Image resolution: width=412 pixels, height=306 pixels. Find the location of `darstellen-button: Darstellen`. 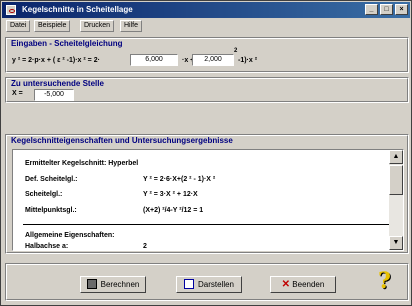

darstellen-button: Darstellen is located at coordinates (209, 284).